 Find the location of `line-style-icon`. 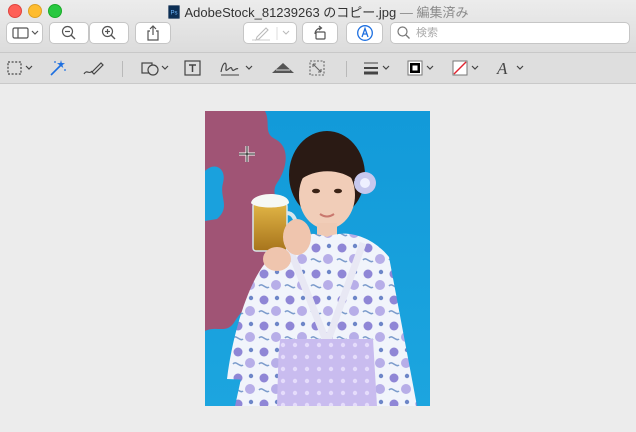

line-style-icon is located at coordinates (377, 68).